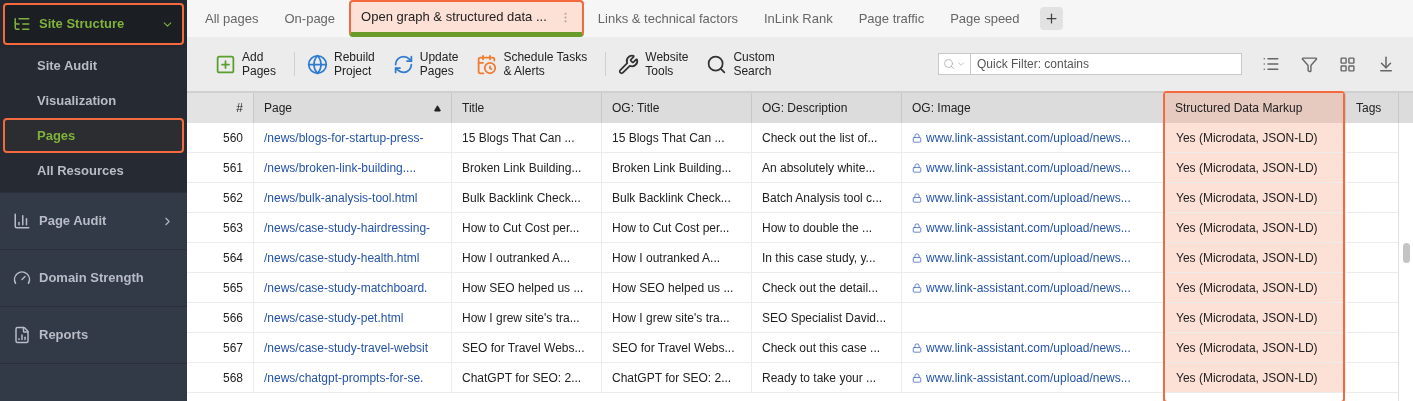  What do you see at coordinates (1406, 253) in the screenshot?
I see `scrollbar-thumb` at bounding box center [1406, 253].